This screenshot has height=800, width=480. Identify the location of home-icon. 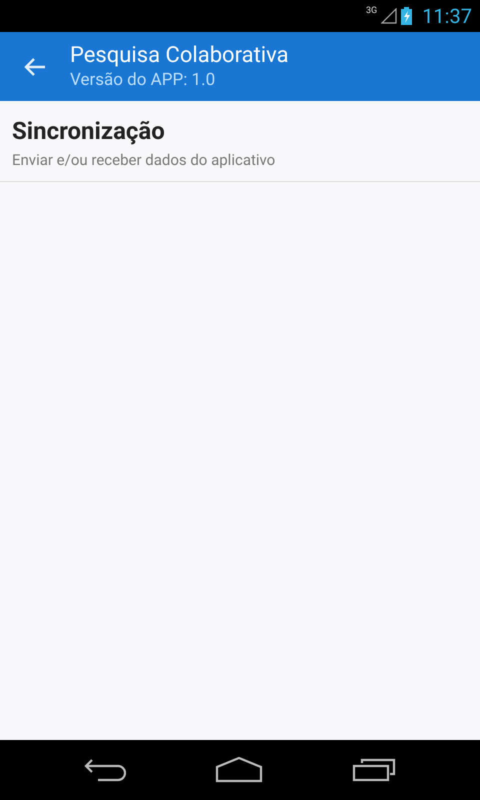
(238, 770).